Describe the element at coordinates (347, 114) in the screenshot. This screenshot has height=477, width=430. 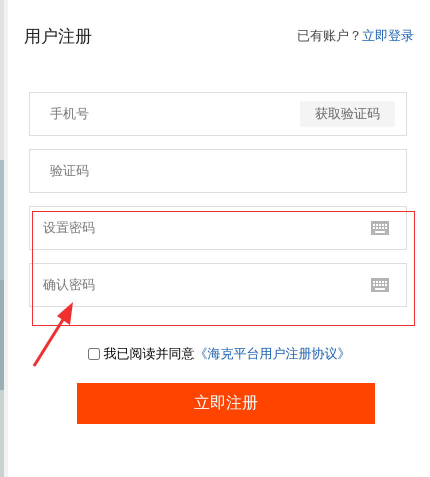
I see `get-code-button: 获取验证码` at that location.